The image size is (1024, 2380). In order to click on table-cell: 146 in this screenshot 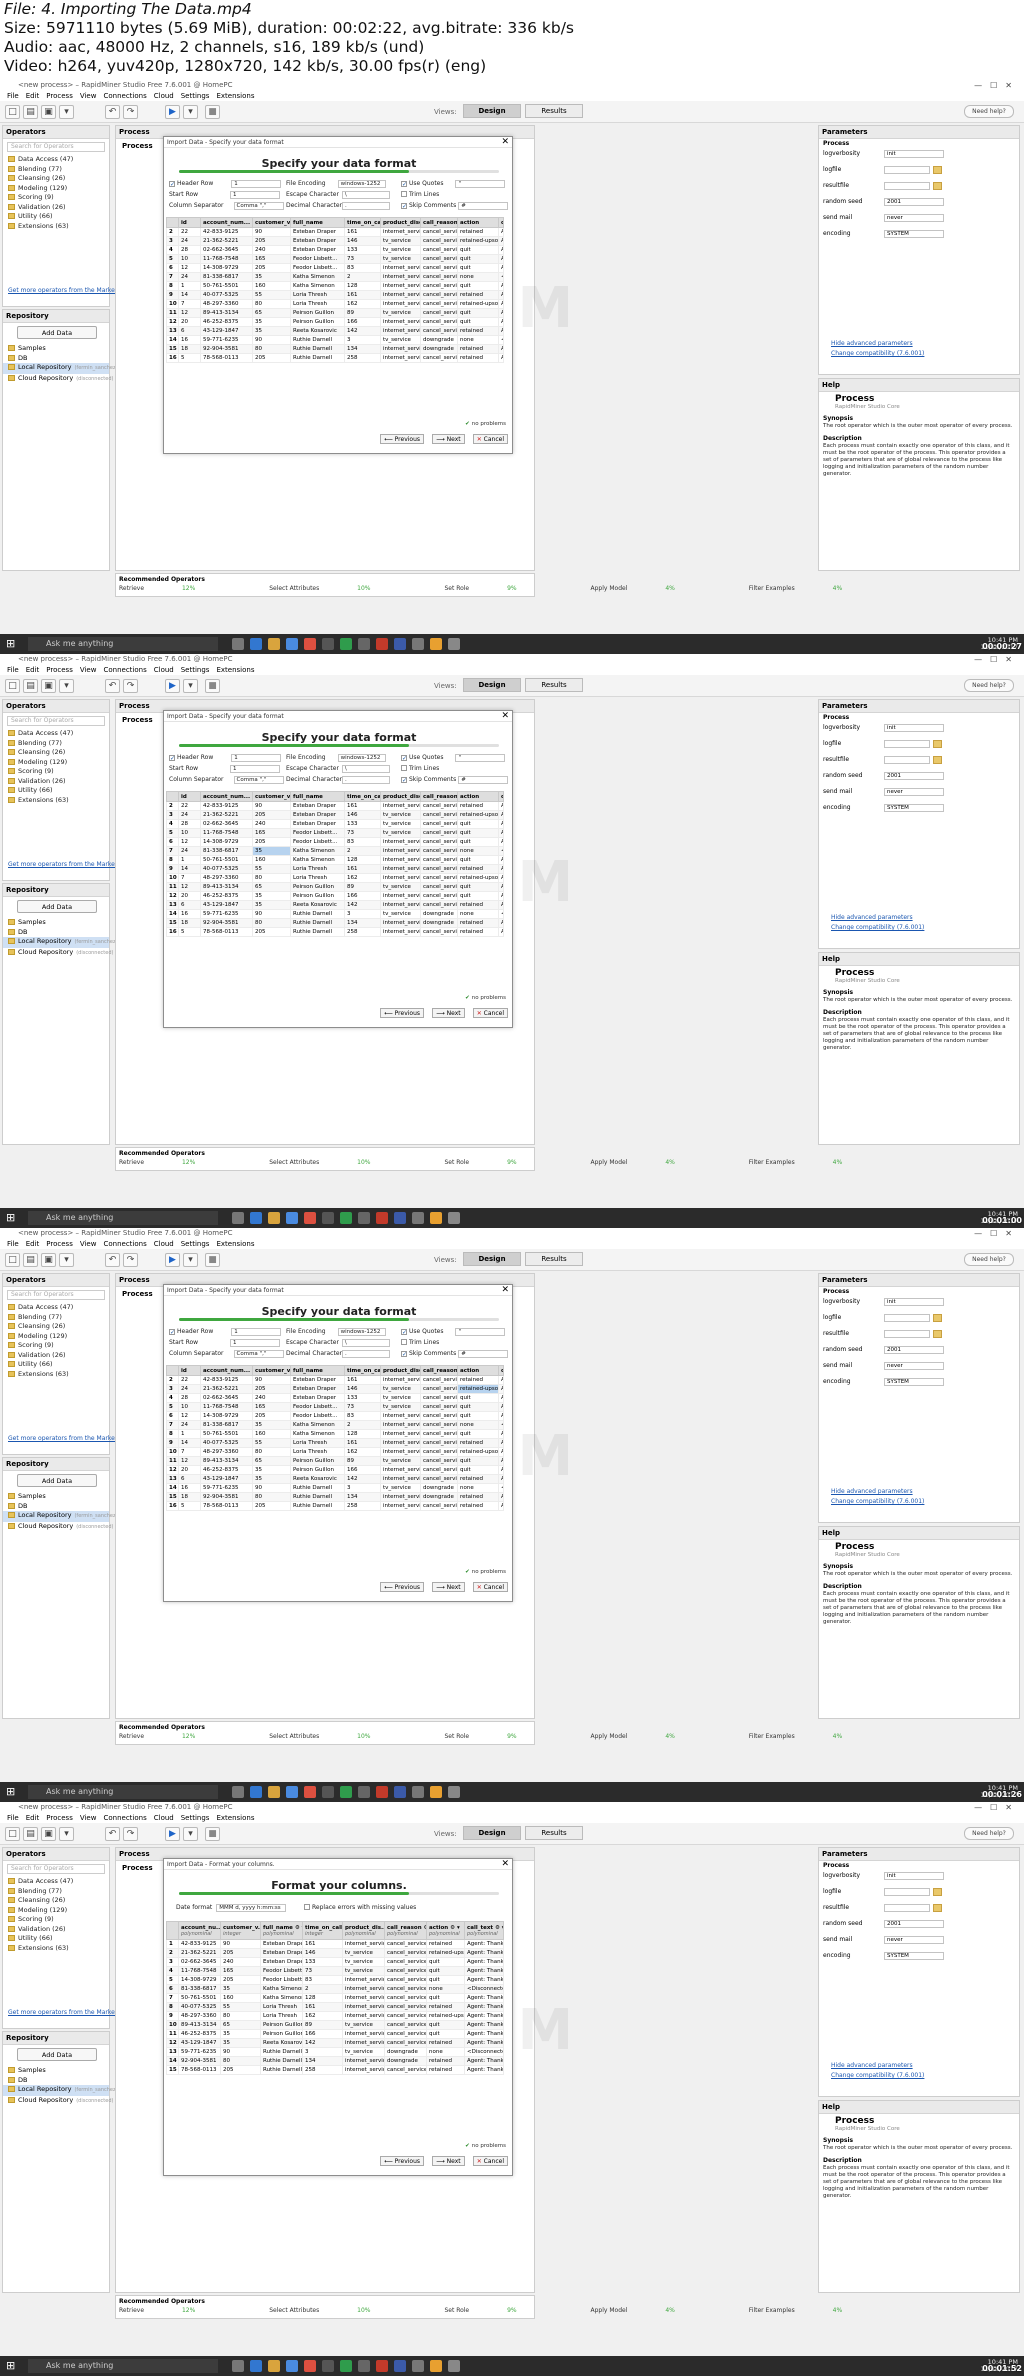, I will do `click(362, 1389)`.